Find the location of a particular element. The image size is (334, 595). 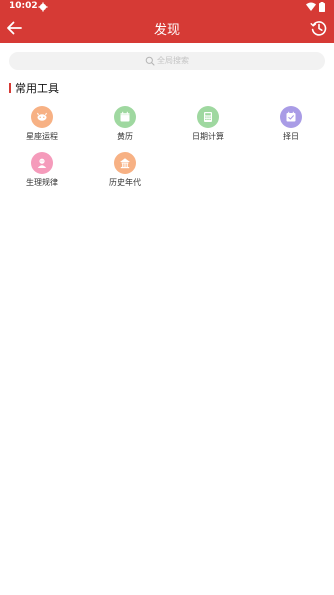

notification-app-icon is located at coordinates (43, 7).